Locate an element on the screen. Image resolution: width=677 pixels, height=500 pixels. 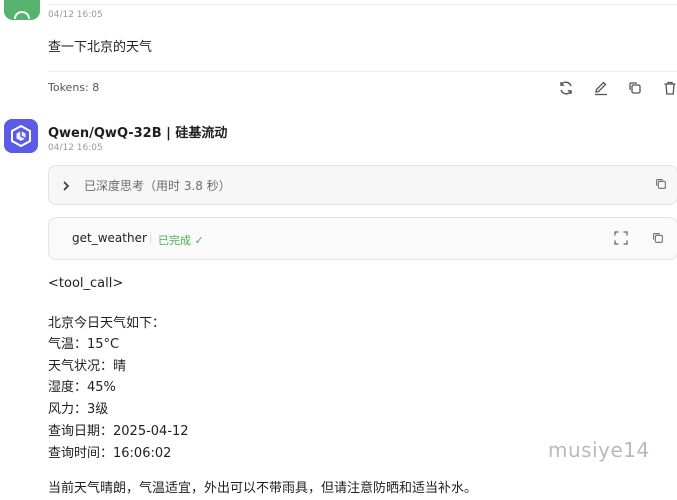
weather-line: 查询日期：2025-04-12 is located at coordinates (118, 431).